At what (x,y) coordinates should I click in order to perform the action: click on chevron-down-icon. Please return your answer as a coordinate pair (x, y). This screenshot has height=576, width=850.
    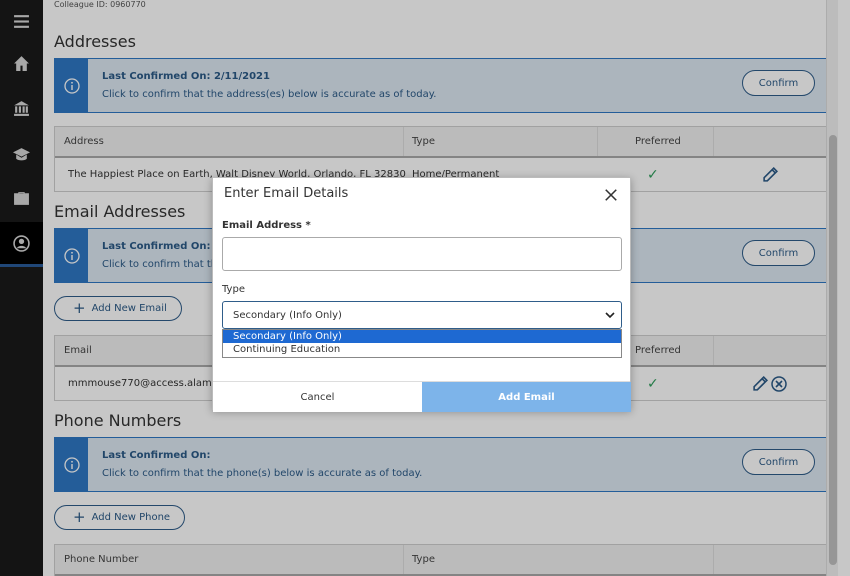
    Looking at the image, I should click on (610, 315).